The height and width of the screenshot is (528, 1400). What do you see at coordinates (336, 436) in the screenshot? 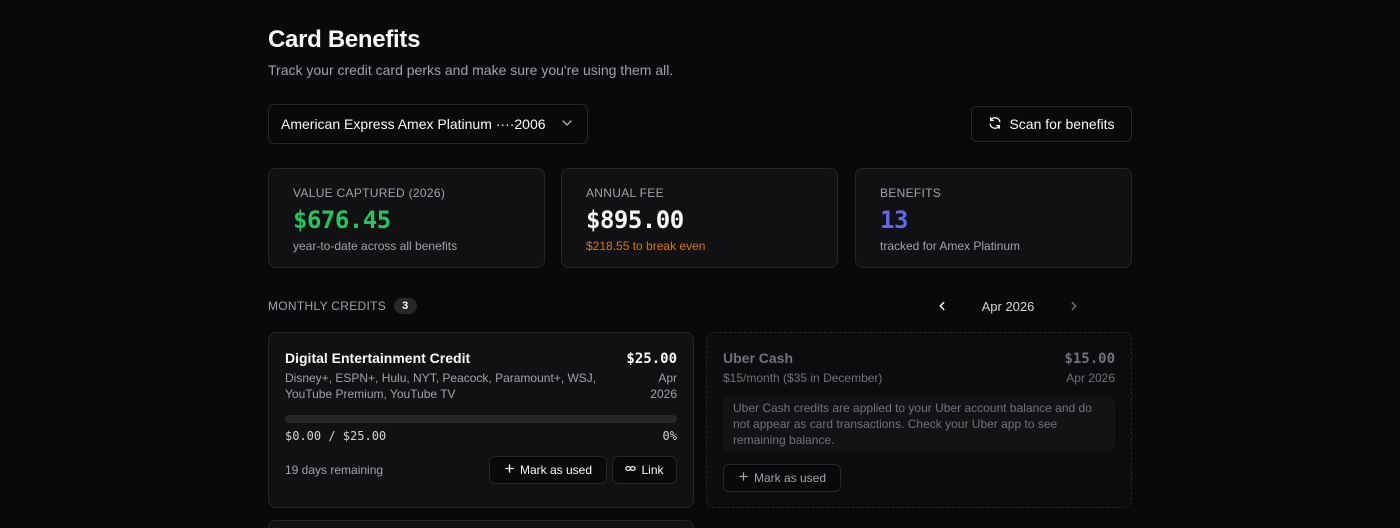
I see `progress-text: $0.00 / $25.00` at bounding box center [336, 436].